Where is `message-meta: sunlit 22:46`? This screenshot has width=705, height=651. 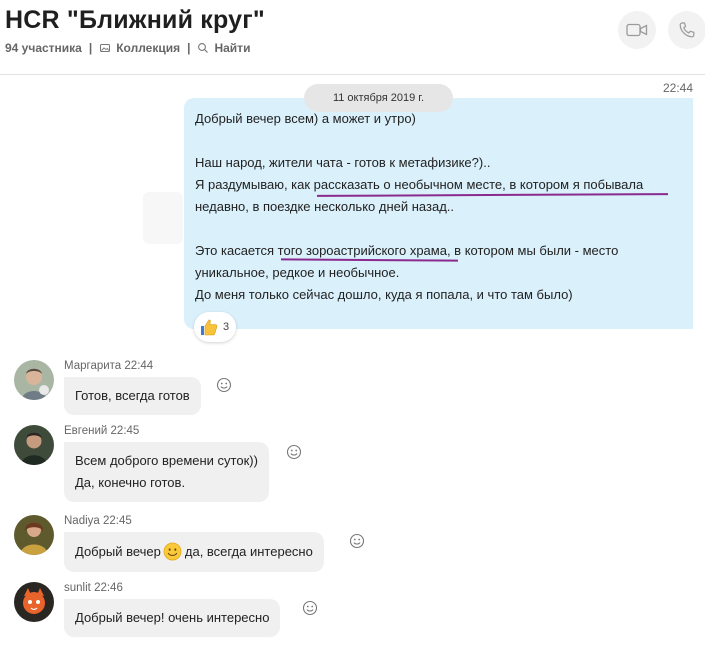
message-meta: sunlit 22:46 is located at coordinates (93, 588).